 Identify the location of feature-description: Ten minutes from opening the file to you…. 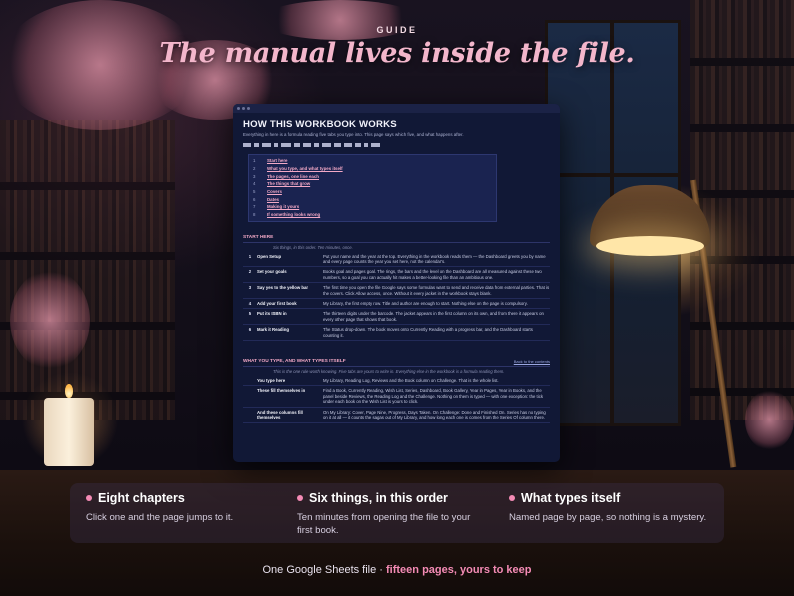
(384, 524).